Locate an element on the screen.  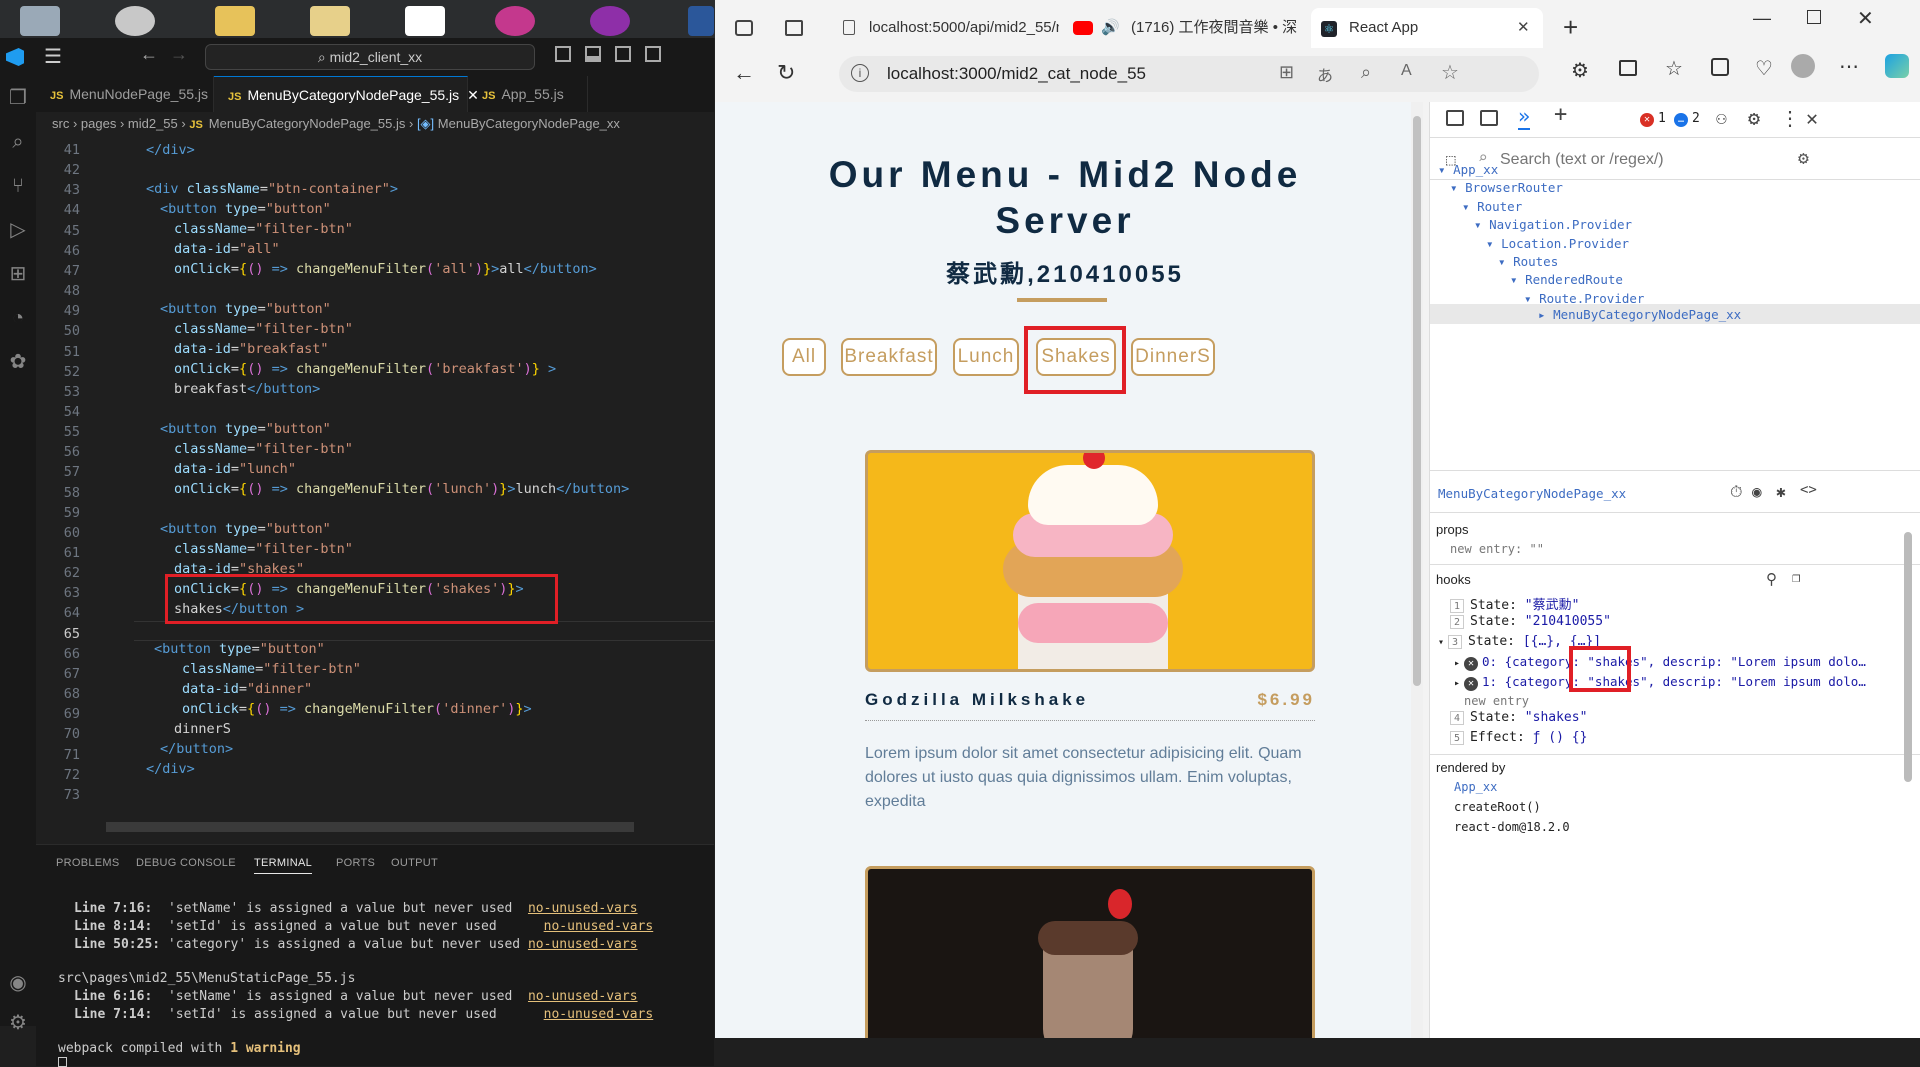
tree-node: ▾ App_xx is located at coordinates (1468, 169).